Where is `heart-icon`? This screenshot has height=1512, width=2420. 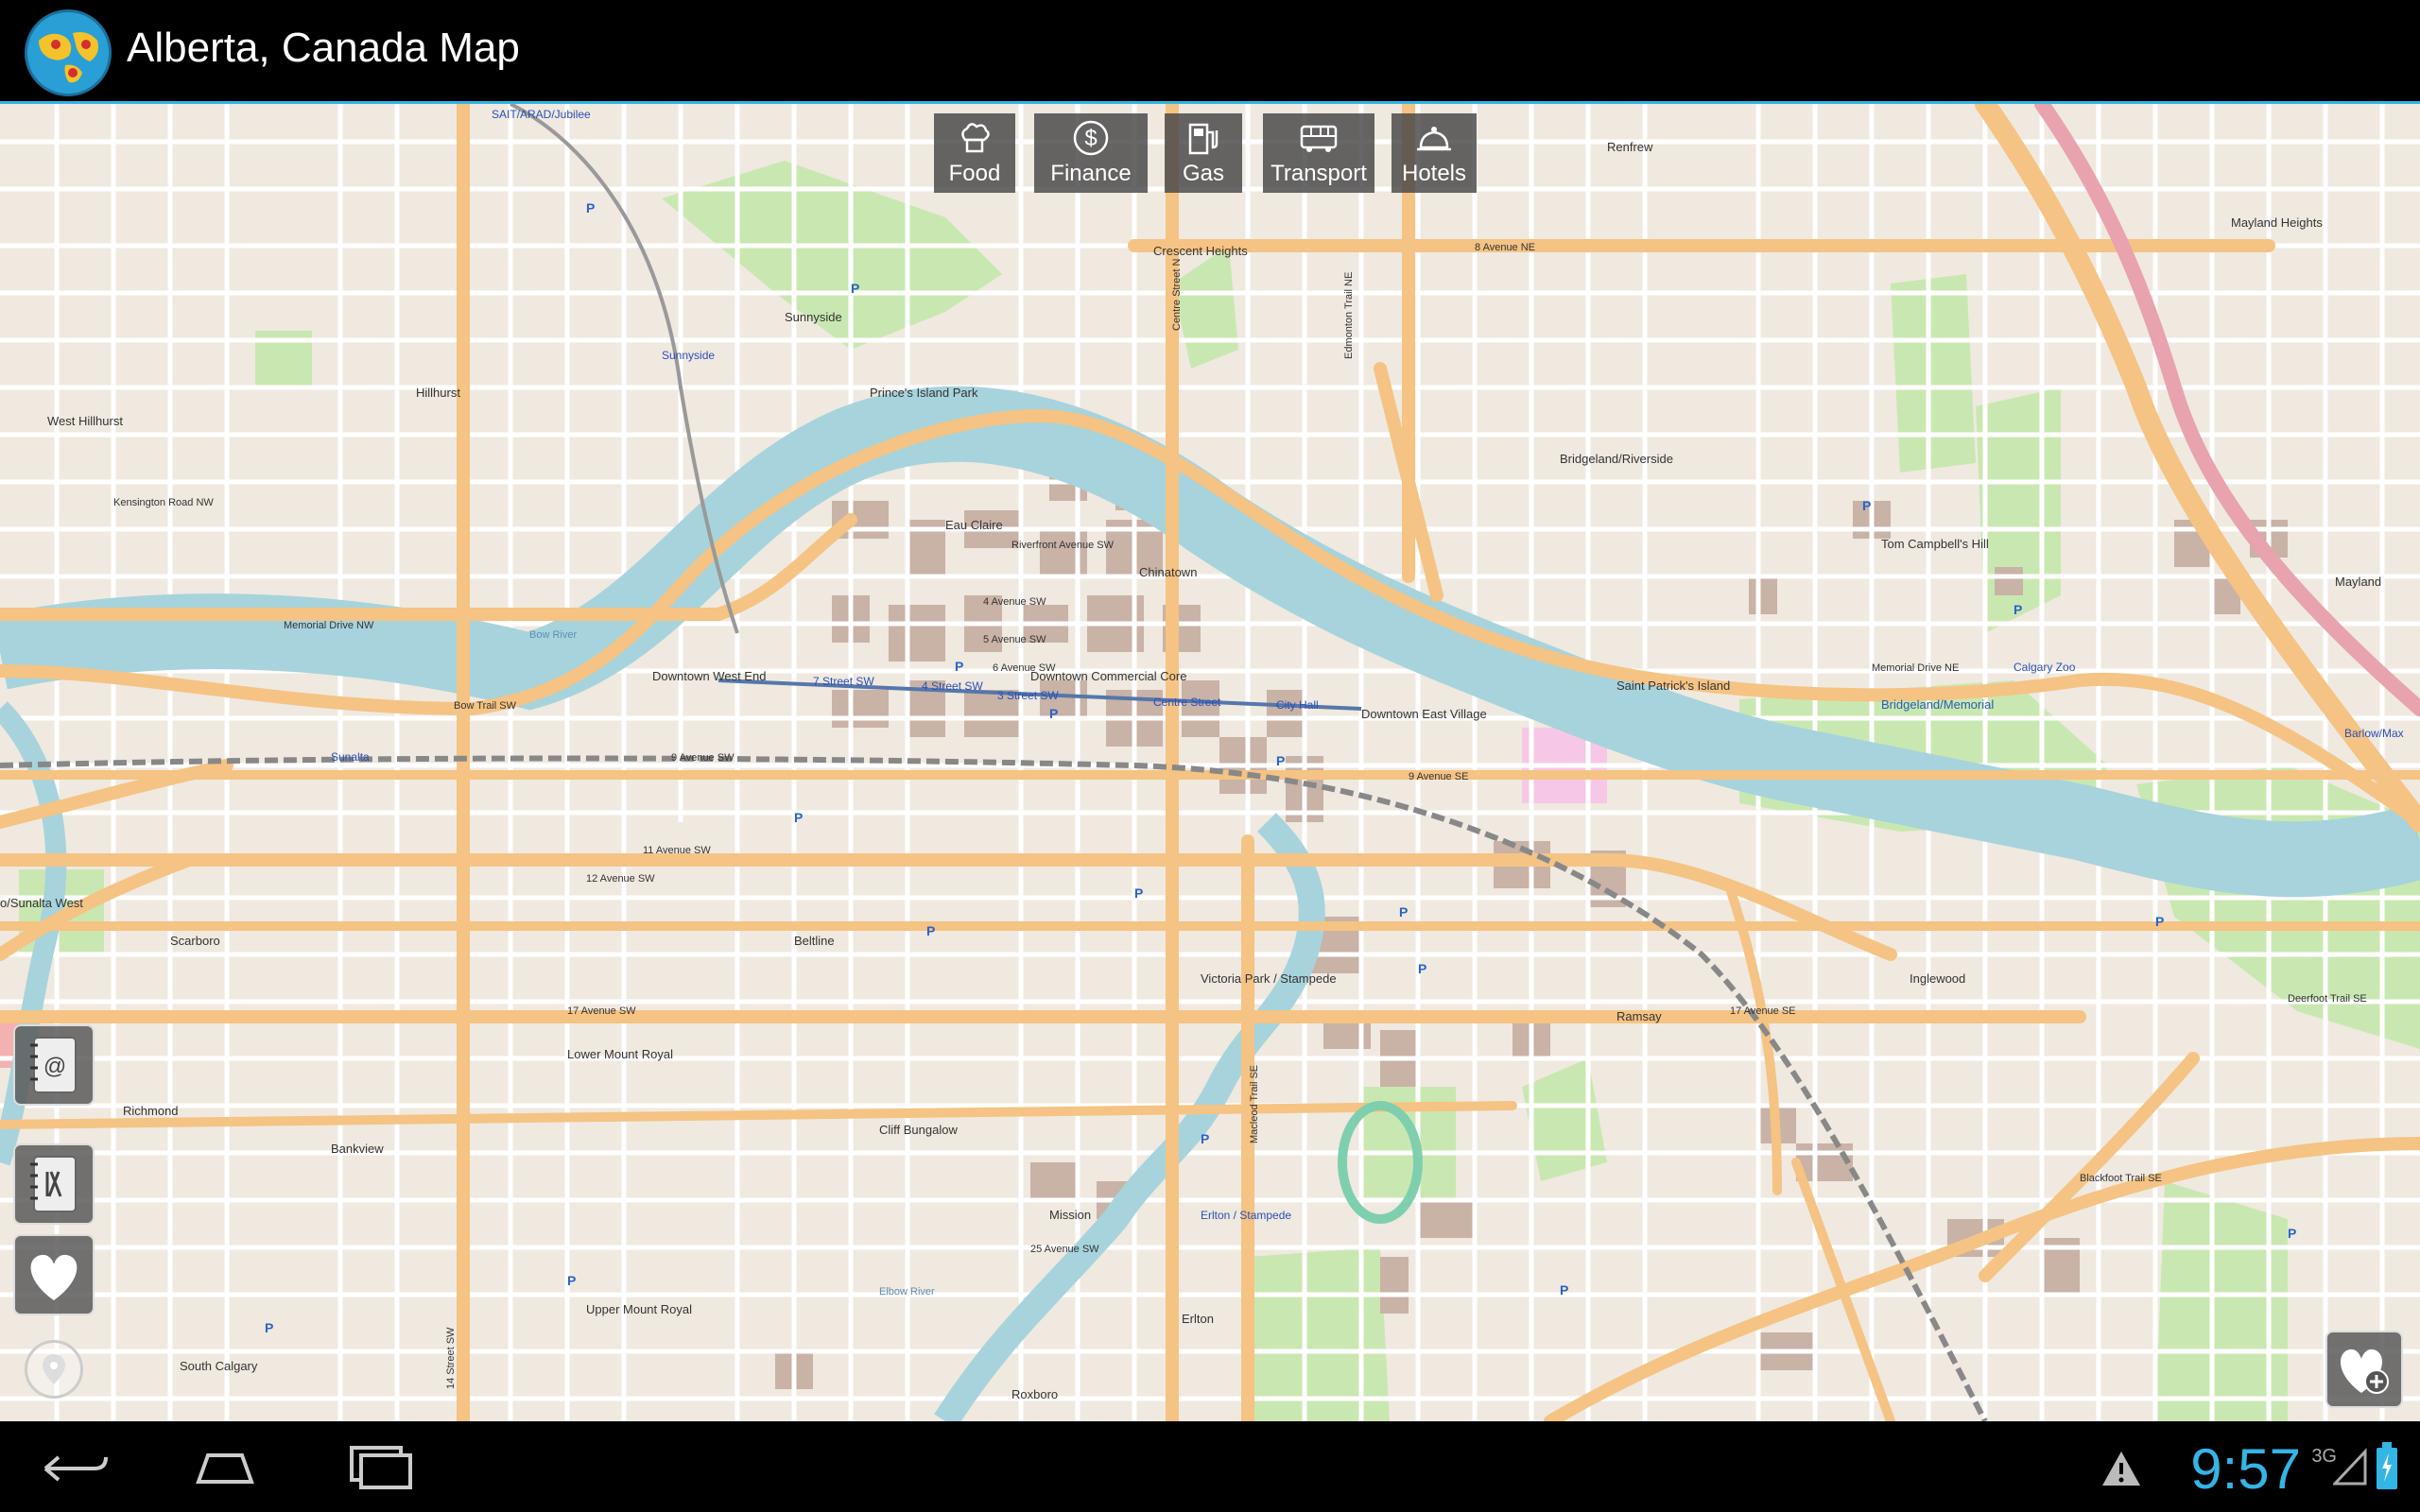 heart-icon is located at coordinates (54, 1277).